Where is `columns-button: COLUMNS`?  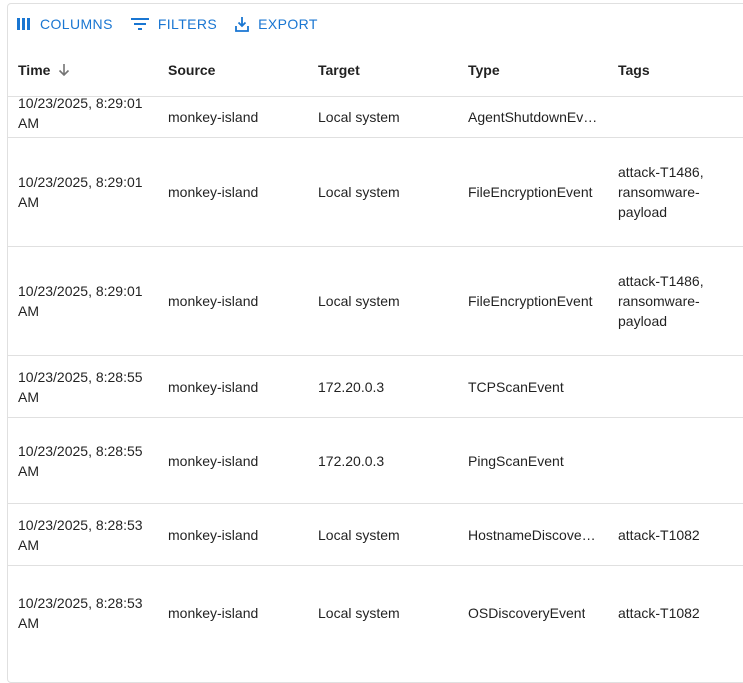 columns-button: COLUMNS is located at coordinates (65, 24).